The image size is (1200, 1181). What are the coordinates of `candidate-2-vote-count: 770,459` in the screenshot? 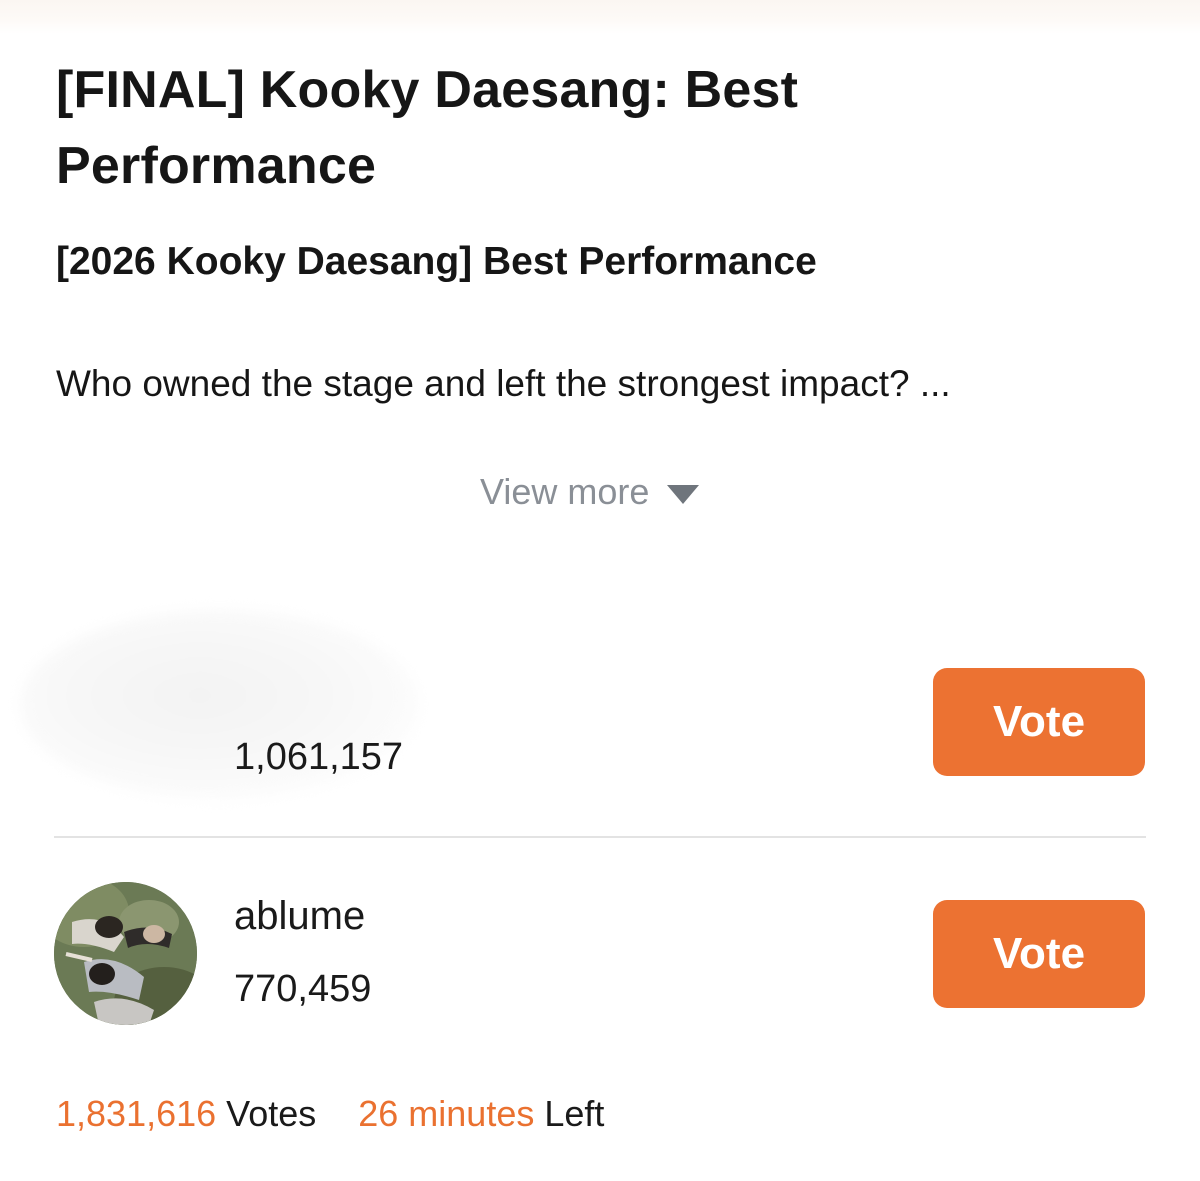 It's located at (303, 988).